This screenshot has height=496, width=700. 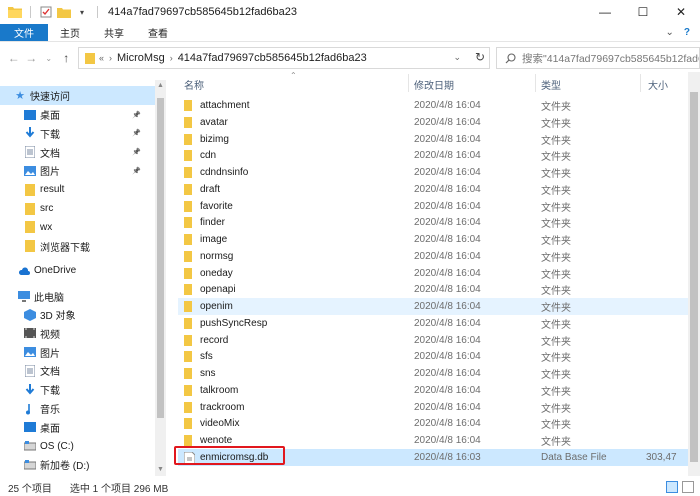 I want to click on nav-item: 视频, so click(x=77, y=333).